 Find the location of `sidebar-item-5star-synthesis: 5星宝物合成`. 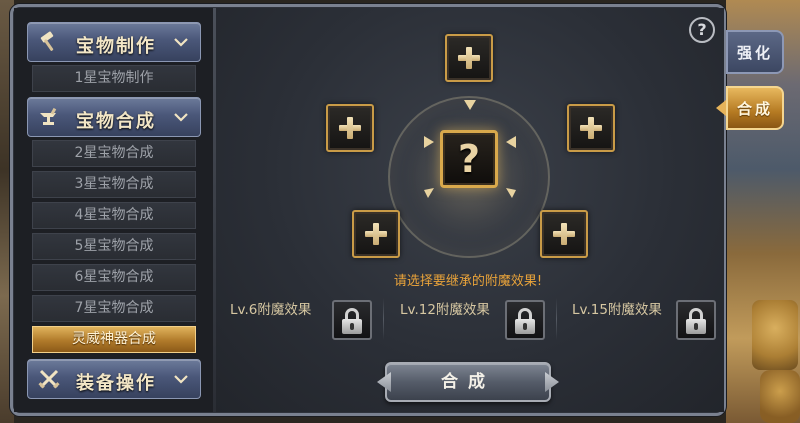

sidebar-item-5star-synthesis: 5星宝物合成 is located at coordinates (114, 246).